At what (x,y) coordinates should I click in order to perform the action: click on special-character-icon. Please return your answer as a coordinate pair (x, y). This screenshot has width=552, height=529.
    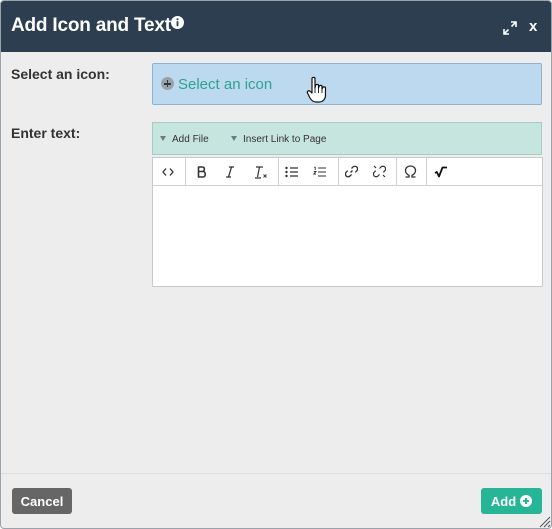
    Looking at the image, I should click on (410, 171).